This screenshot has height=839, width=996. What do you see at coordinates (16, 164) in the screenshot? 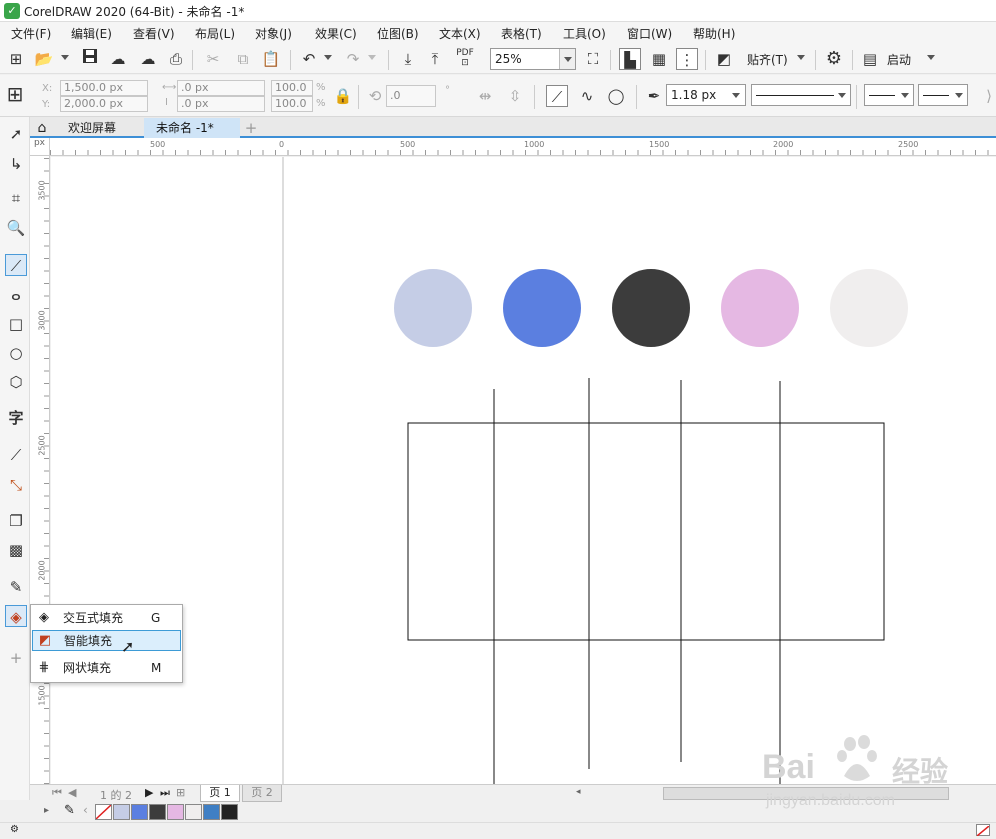
I see `shape-tool-icon: ↳` at bounding box center [16, 164].